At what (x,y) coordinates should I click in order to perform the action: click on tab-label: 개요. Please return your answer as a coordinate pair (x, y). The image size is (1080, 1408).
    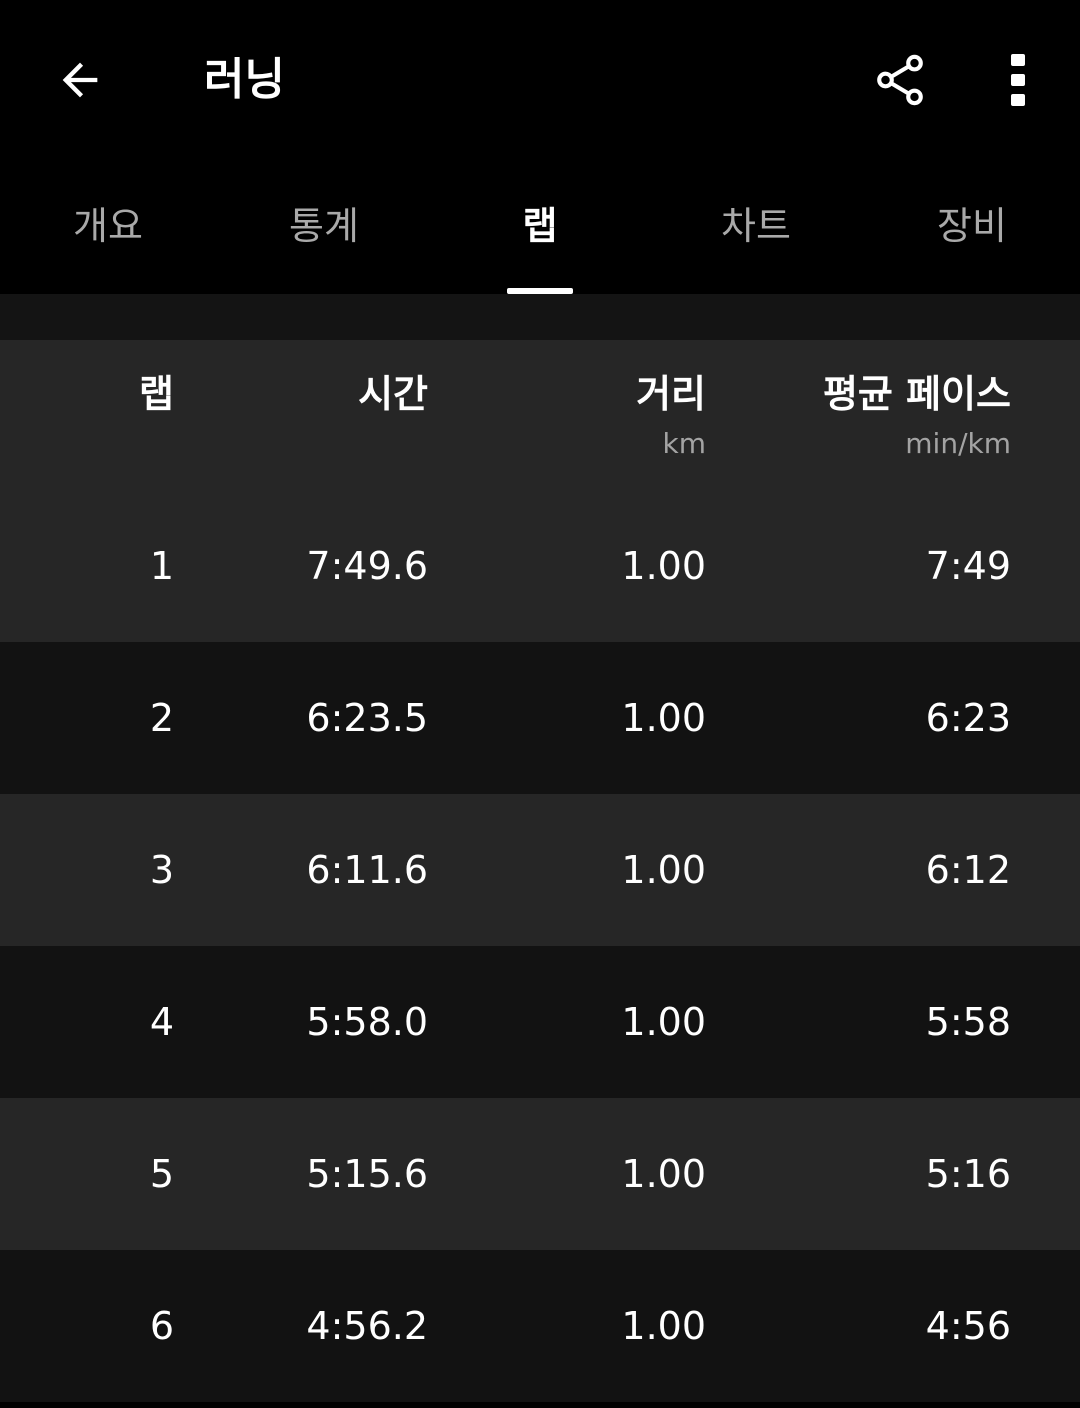
    Looking at the image, I should click on (108, 226).